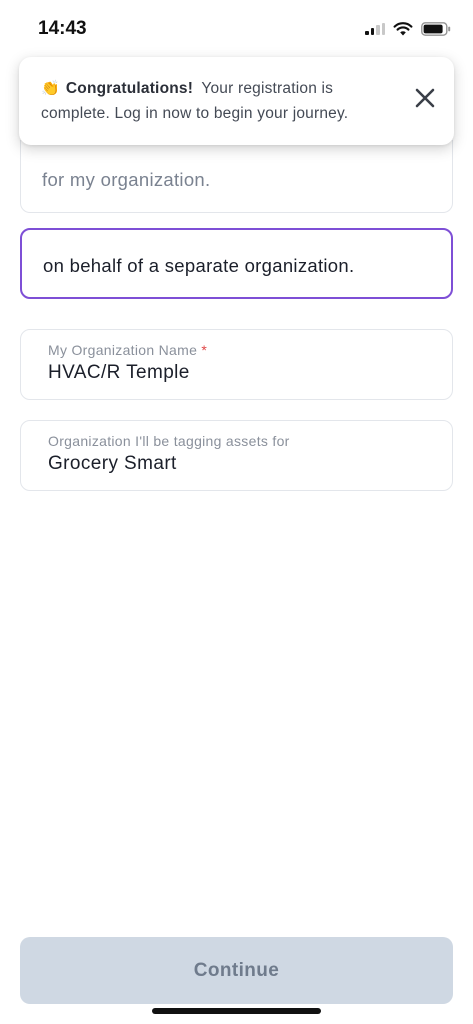  I want to click on close-icon, so click(425, 98).